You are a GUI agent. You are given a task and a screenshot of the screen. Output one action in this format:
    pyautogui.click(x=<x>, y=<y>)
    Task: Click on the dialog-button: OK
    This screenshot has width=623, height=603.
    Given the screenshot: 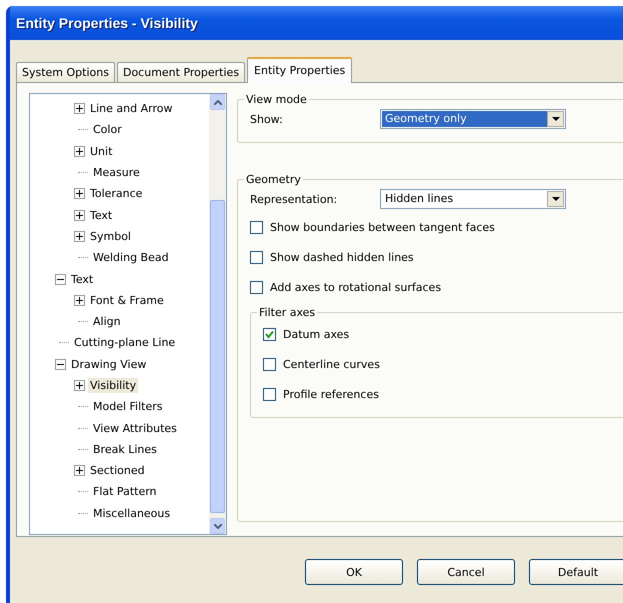 What is the action you would take?
    pyautogui.click(x=354, y=572)
    